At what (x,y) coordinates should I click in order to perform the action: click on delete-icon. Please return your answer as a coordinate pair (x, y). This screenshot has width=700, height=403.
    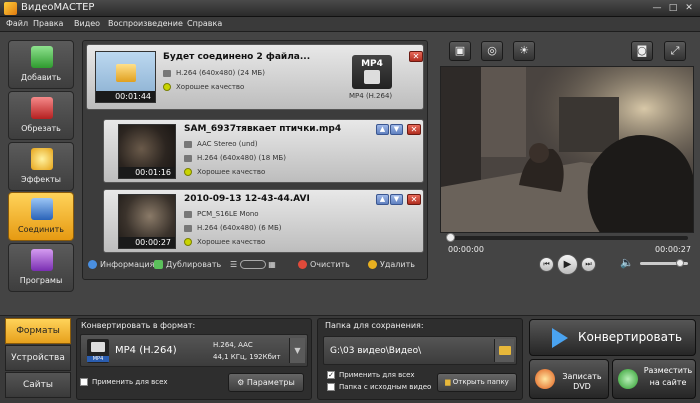
    Looking at the image, I should click on (372, 264).